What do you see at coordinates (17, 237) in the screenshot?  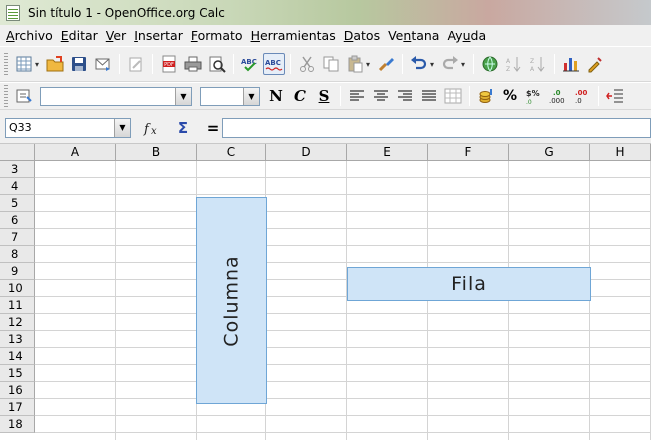 I see `row-header-7: 7` at bounding box center [17, 237].